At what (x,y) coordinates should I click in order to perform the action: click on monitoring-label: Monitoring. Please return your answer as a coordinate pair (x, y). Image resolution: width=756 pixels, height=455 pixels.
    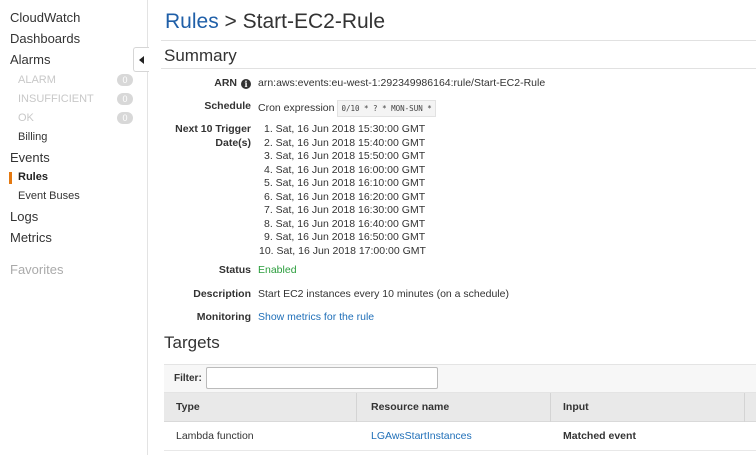
    Looking at the image, I should click on (223, 317).